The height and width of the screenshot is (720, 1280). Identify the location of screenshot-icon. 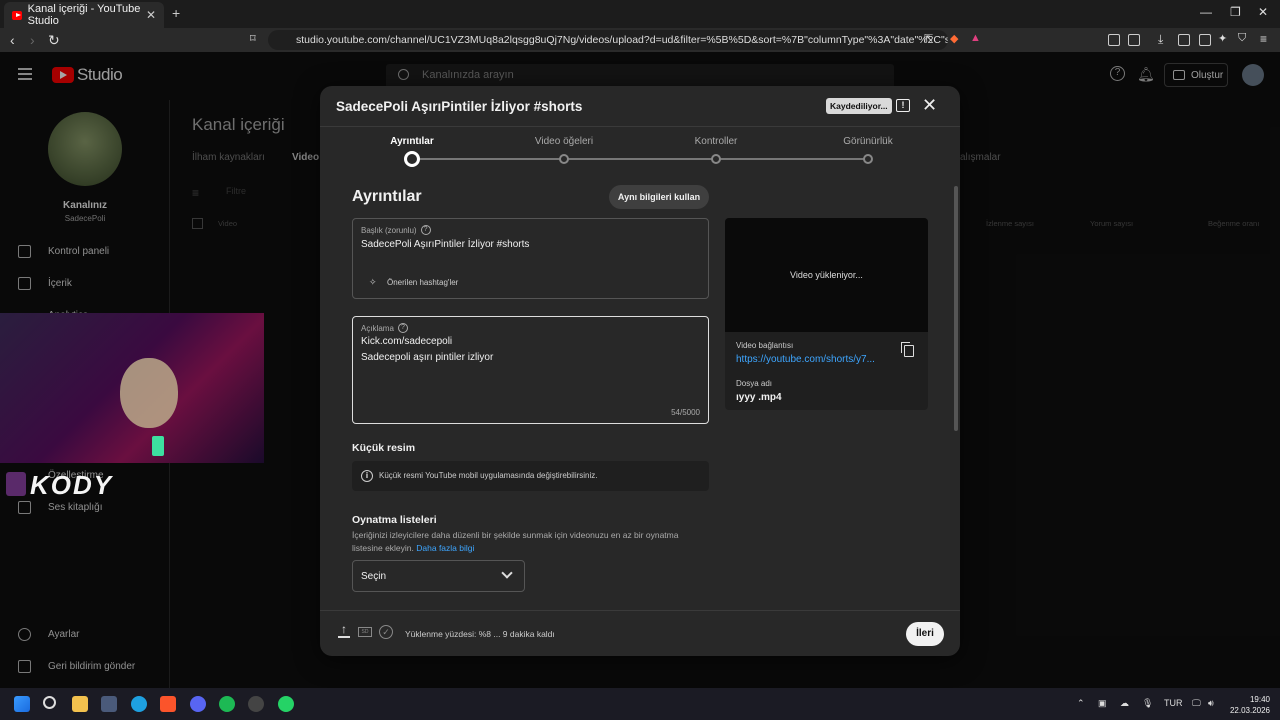
(1134, 40).